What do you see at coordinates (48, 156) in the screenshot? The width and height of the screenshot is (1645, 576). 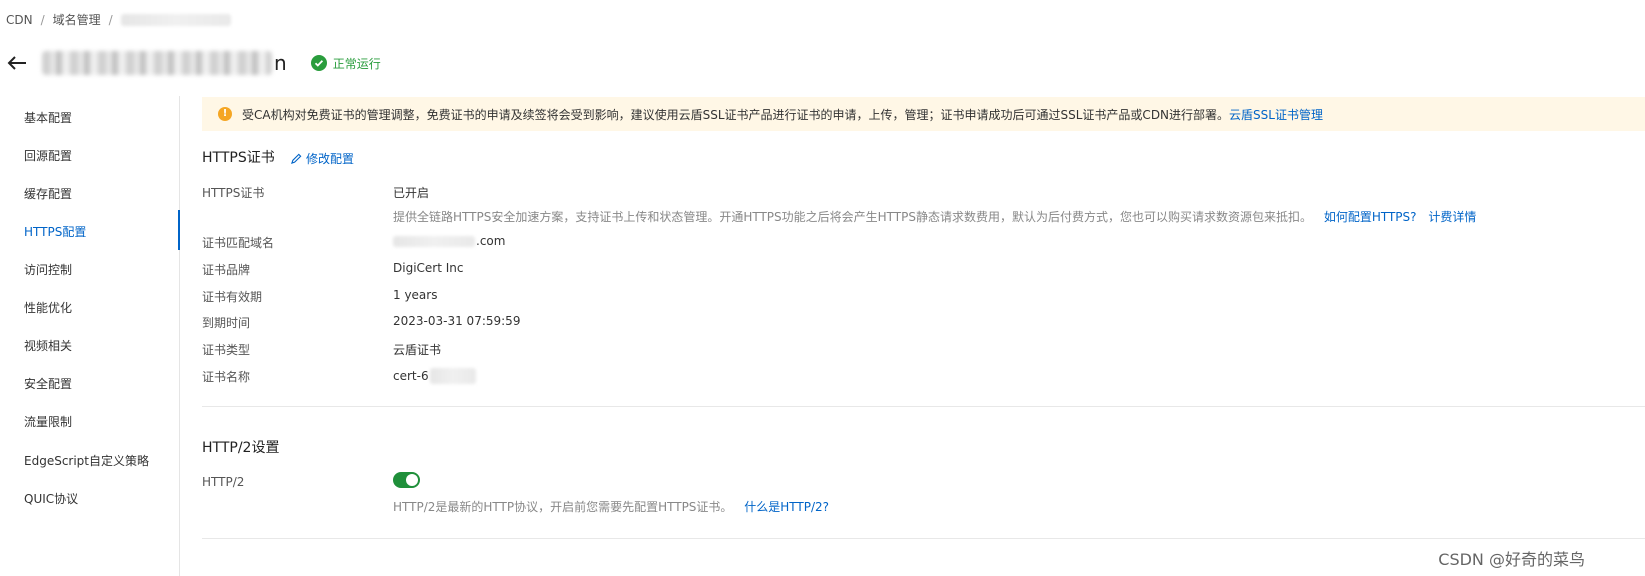 I see `sidebar-item-origin: 回源配置` at bounding box center [48, 156].